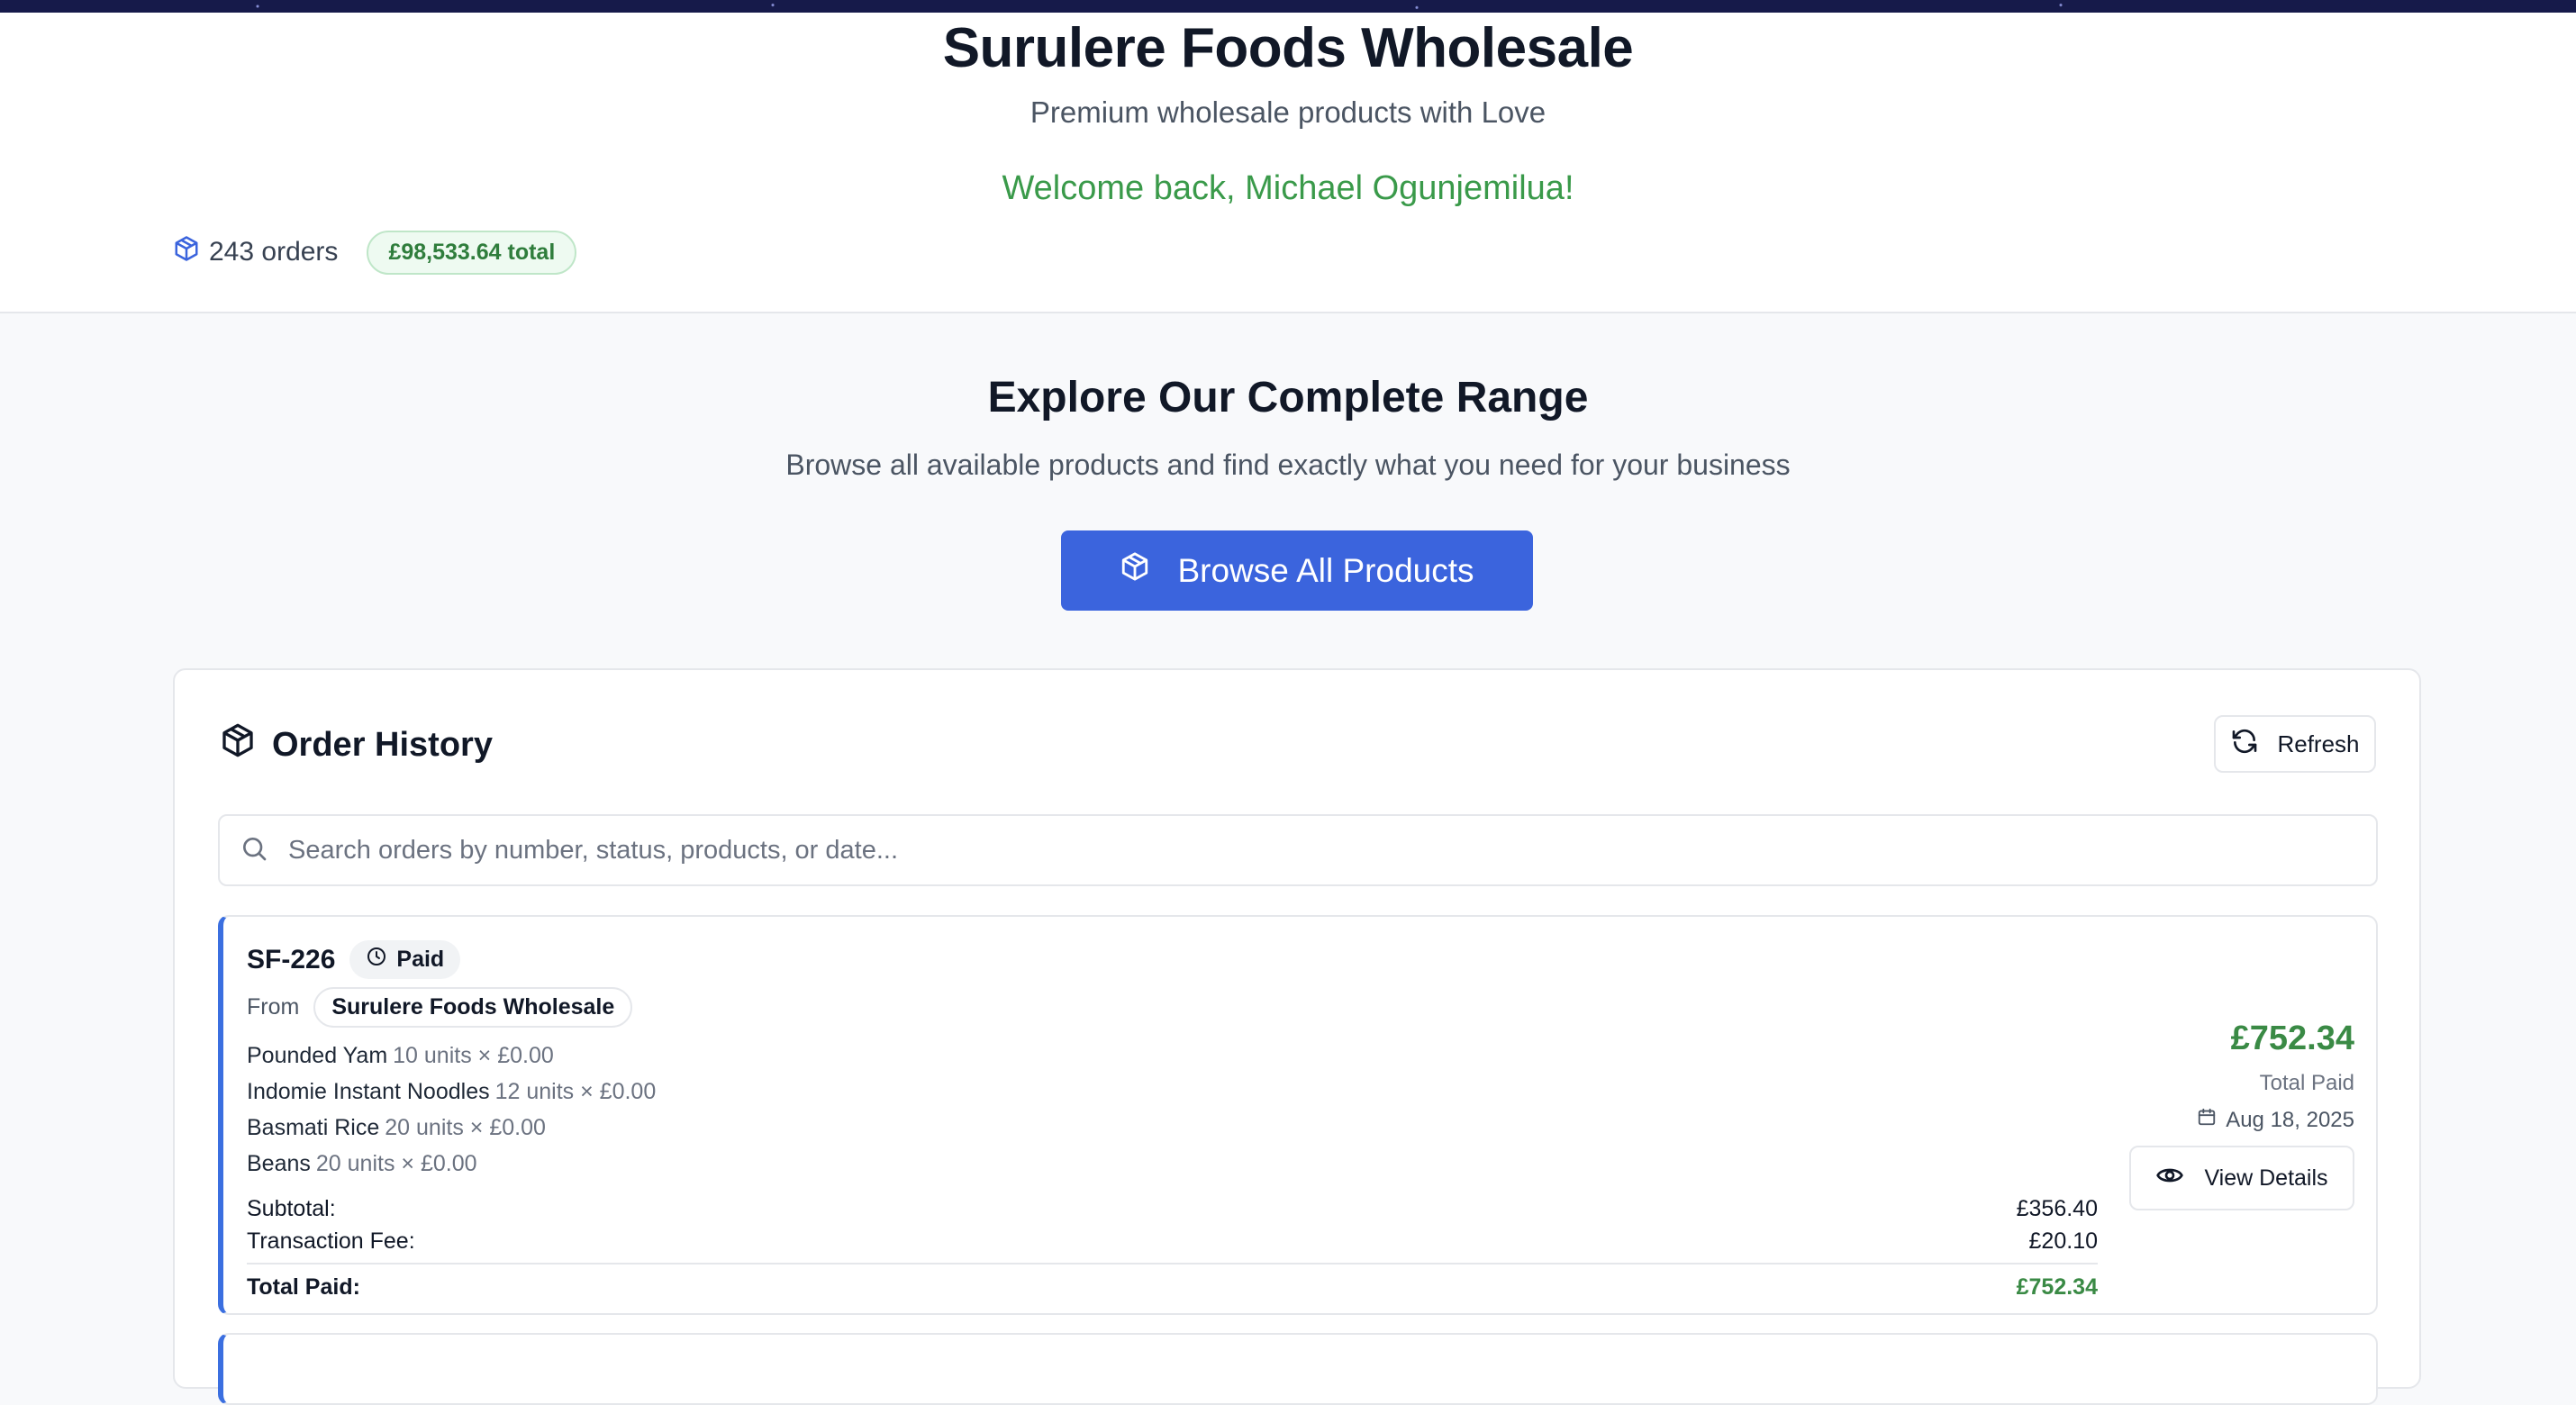  What do you see at coordinates (1172, 1208) in the screenshot?
I see `subtotal-row: Subtotal: £356.40` at bounding box center [1172, 1208].